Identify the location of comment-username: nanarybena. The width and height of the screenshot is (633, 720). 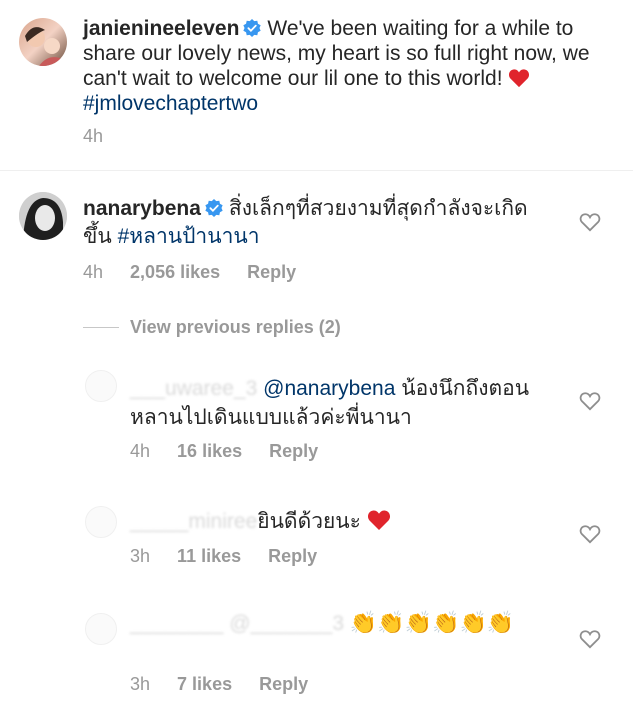
(142, 208).